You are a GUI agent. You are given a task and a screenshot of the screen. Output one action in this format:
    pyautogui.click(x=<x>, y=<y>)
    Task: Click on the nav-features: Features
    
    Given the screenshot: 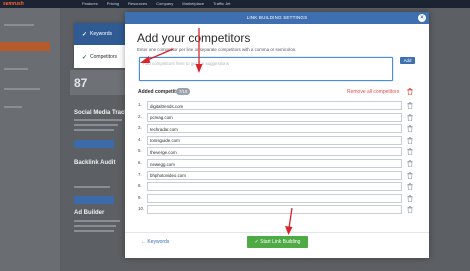 What is the action you would take?
    pyautogui.click(x=90, y=4)
    